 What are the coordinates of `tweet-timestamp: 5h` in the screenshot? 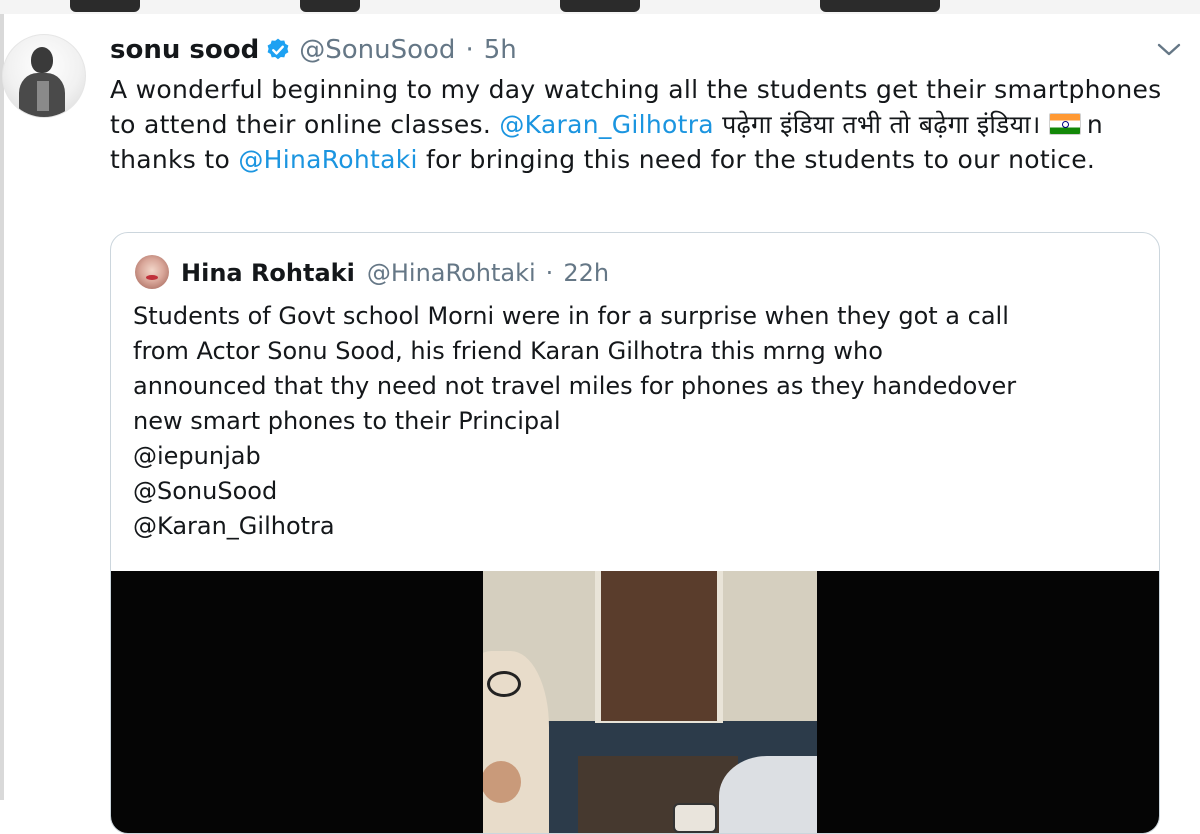 It's located at (500, 50).